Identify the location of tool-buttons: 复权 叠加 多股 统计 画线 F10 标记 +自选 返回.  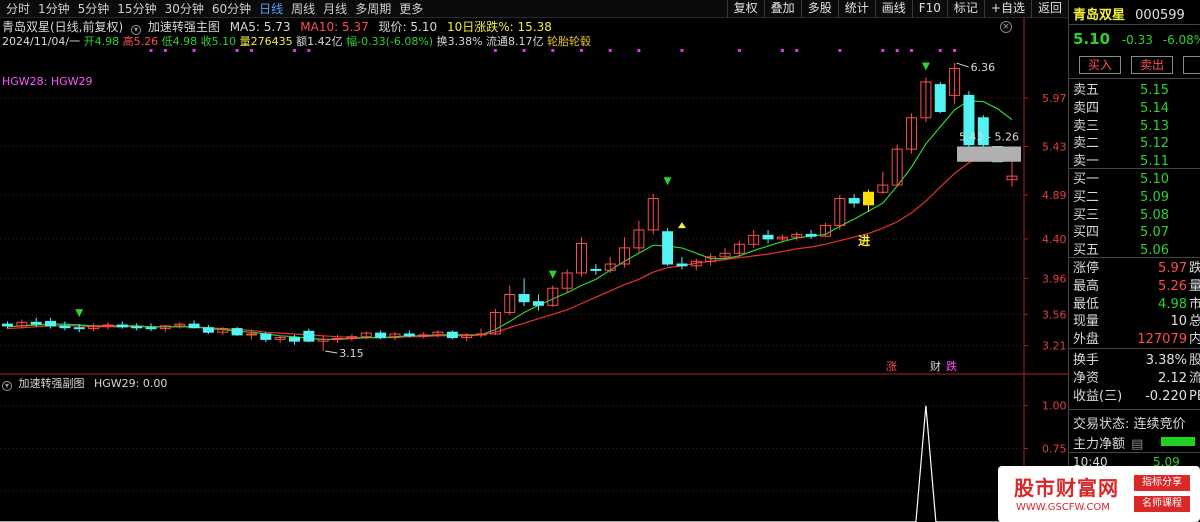
(897, 9).